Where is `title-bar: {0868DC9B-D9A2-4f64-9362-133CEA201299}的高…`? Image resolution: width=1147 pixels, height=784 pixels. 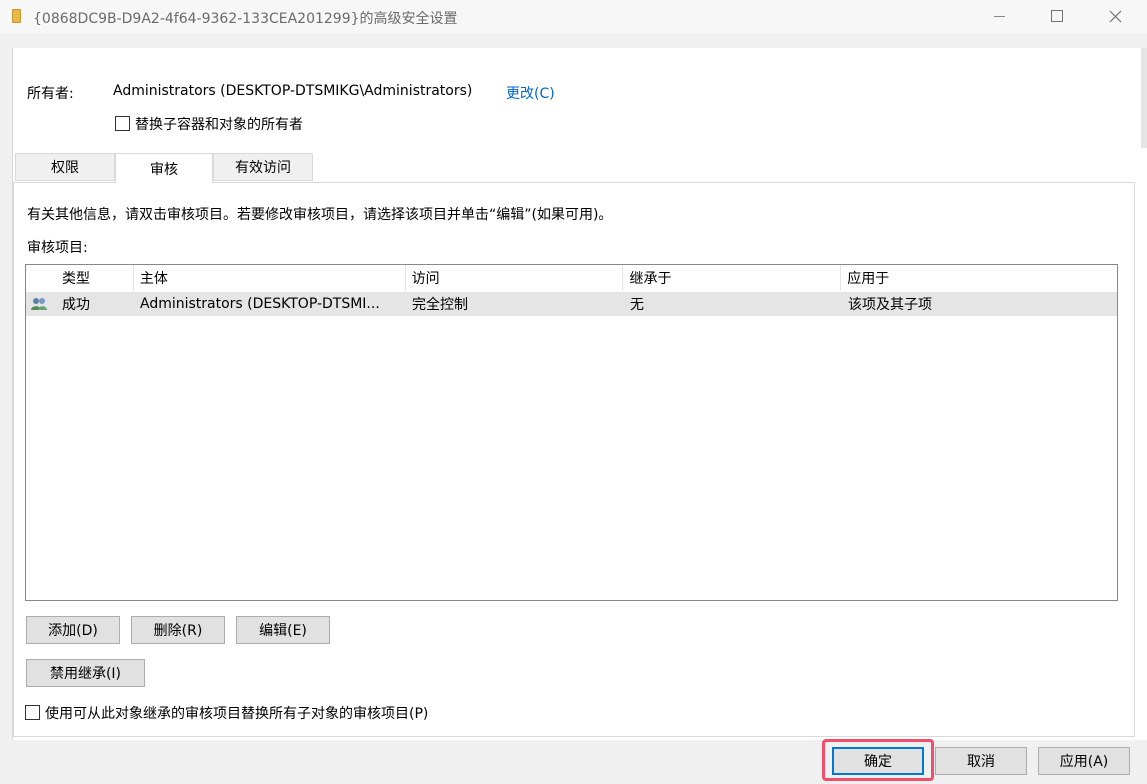 title-bar: {0868DC9B-D9A2-4f64-9362-133CEA201299}的高… is located at coordinates (573, 17).